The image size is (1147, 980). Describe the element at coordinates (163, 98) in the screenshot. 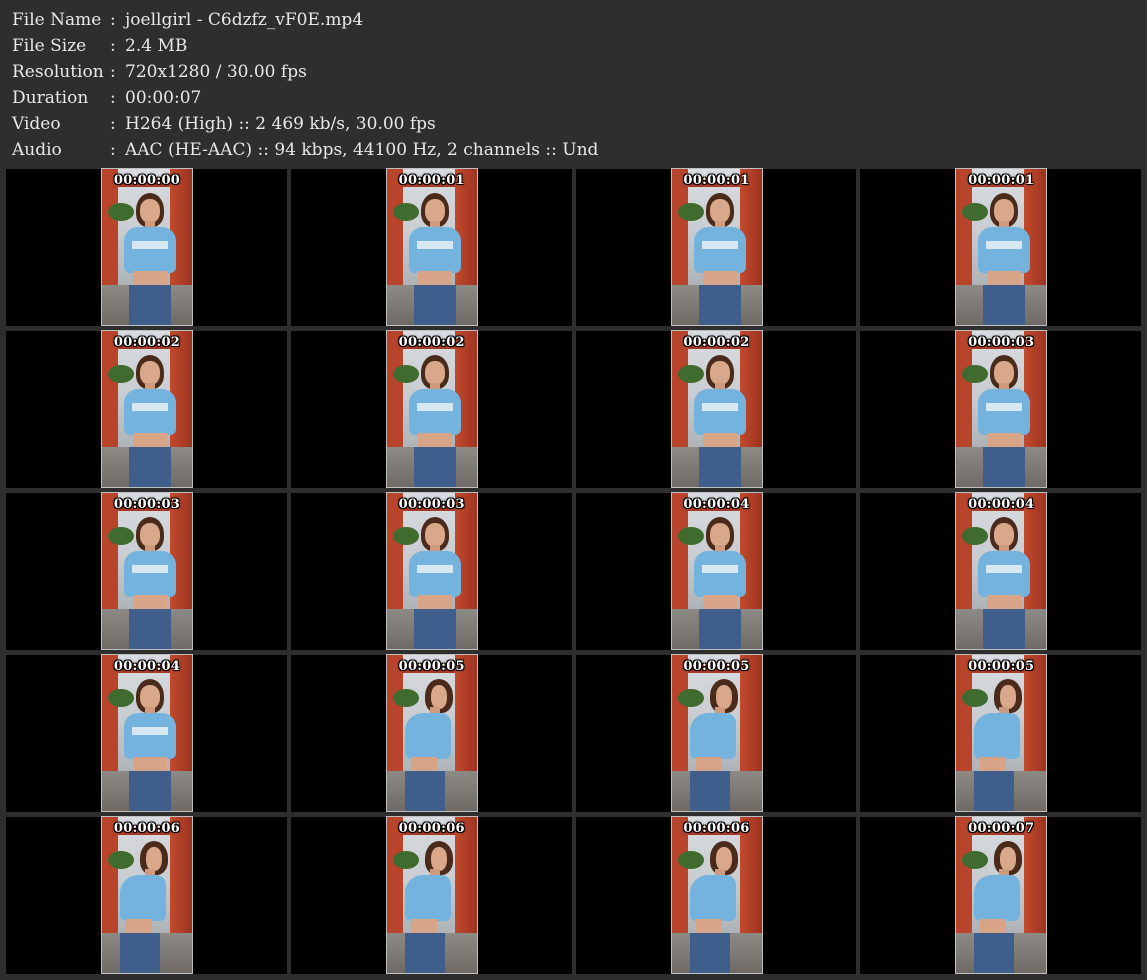

I see `info-value: 00:00:07` at that location.